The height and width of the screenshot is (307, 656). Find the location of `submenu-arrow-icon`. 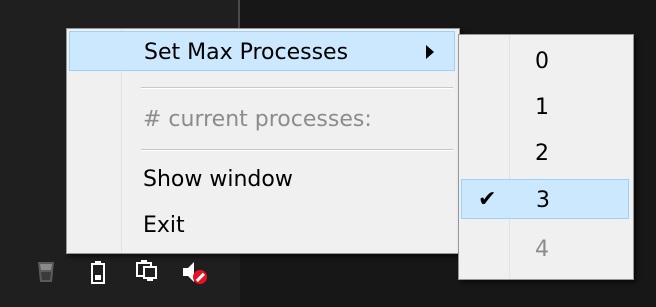

submenu-arrow-icon is located at coordinates (430, 52).